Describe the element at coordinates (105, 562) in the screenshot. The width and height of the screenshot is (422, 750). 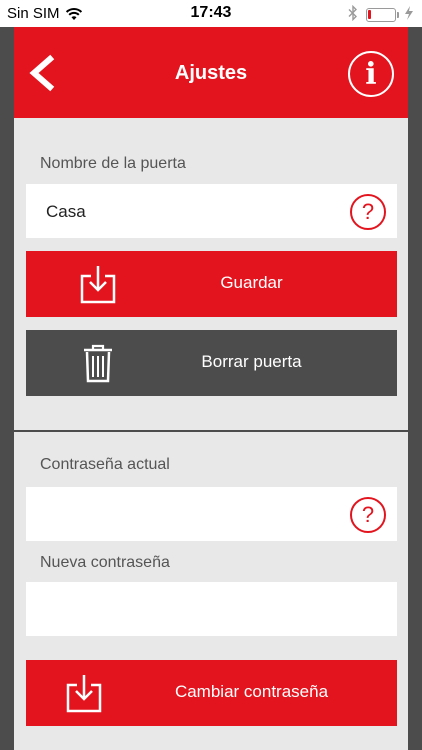
I see `new-password-label: Nueva contraseña` at that location.